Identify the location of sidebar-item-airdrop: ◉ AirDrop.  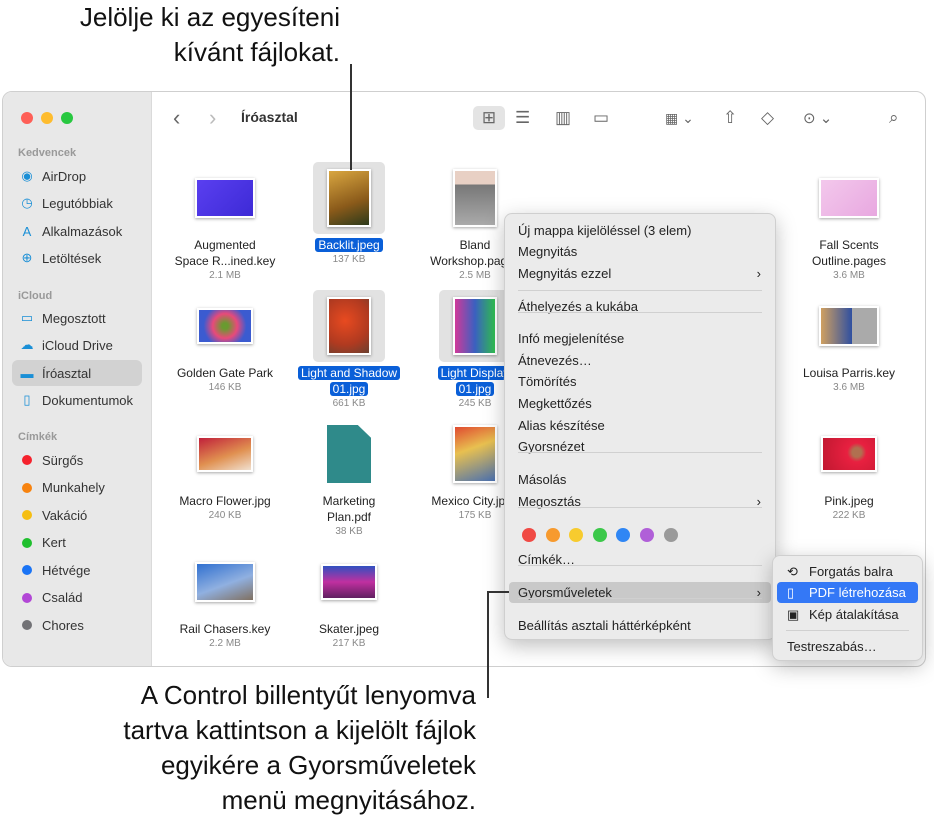
(77, 176).